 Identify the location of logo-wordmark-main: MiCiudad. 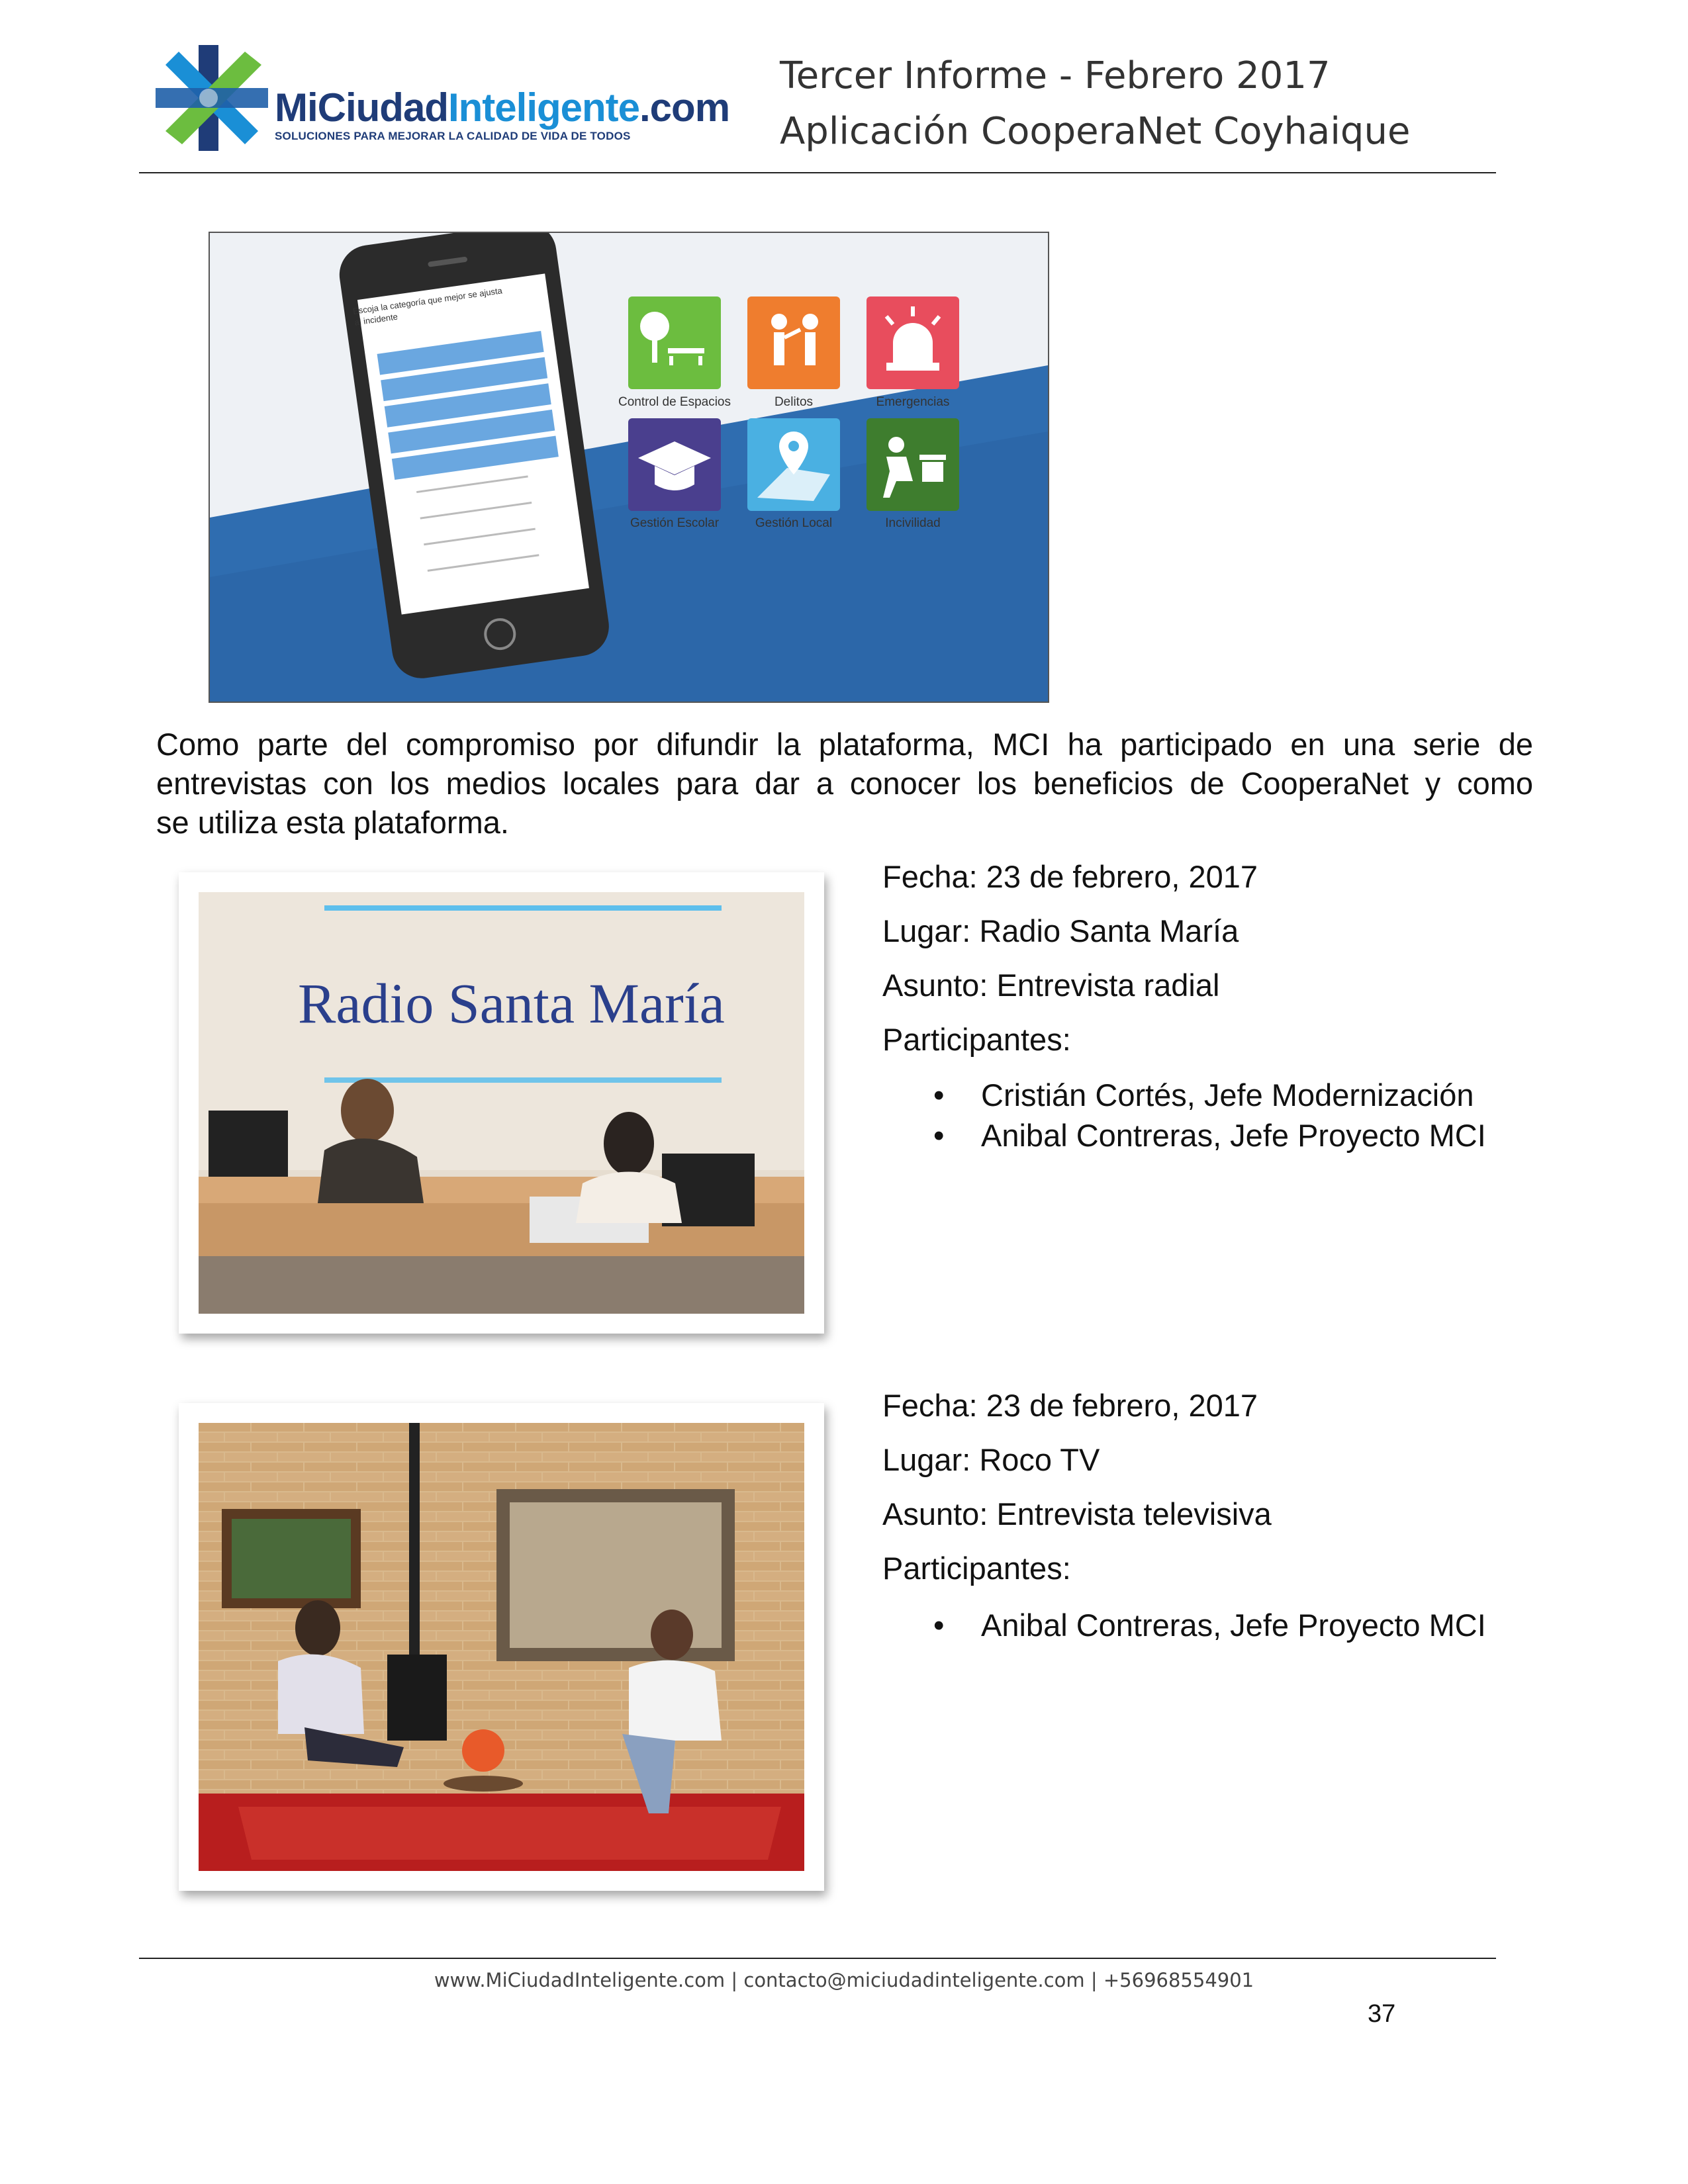
(362, 108).